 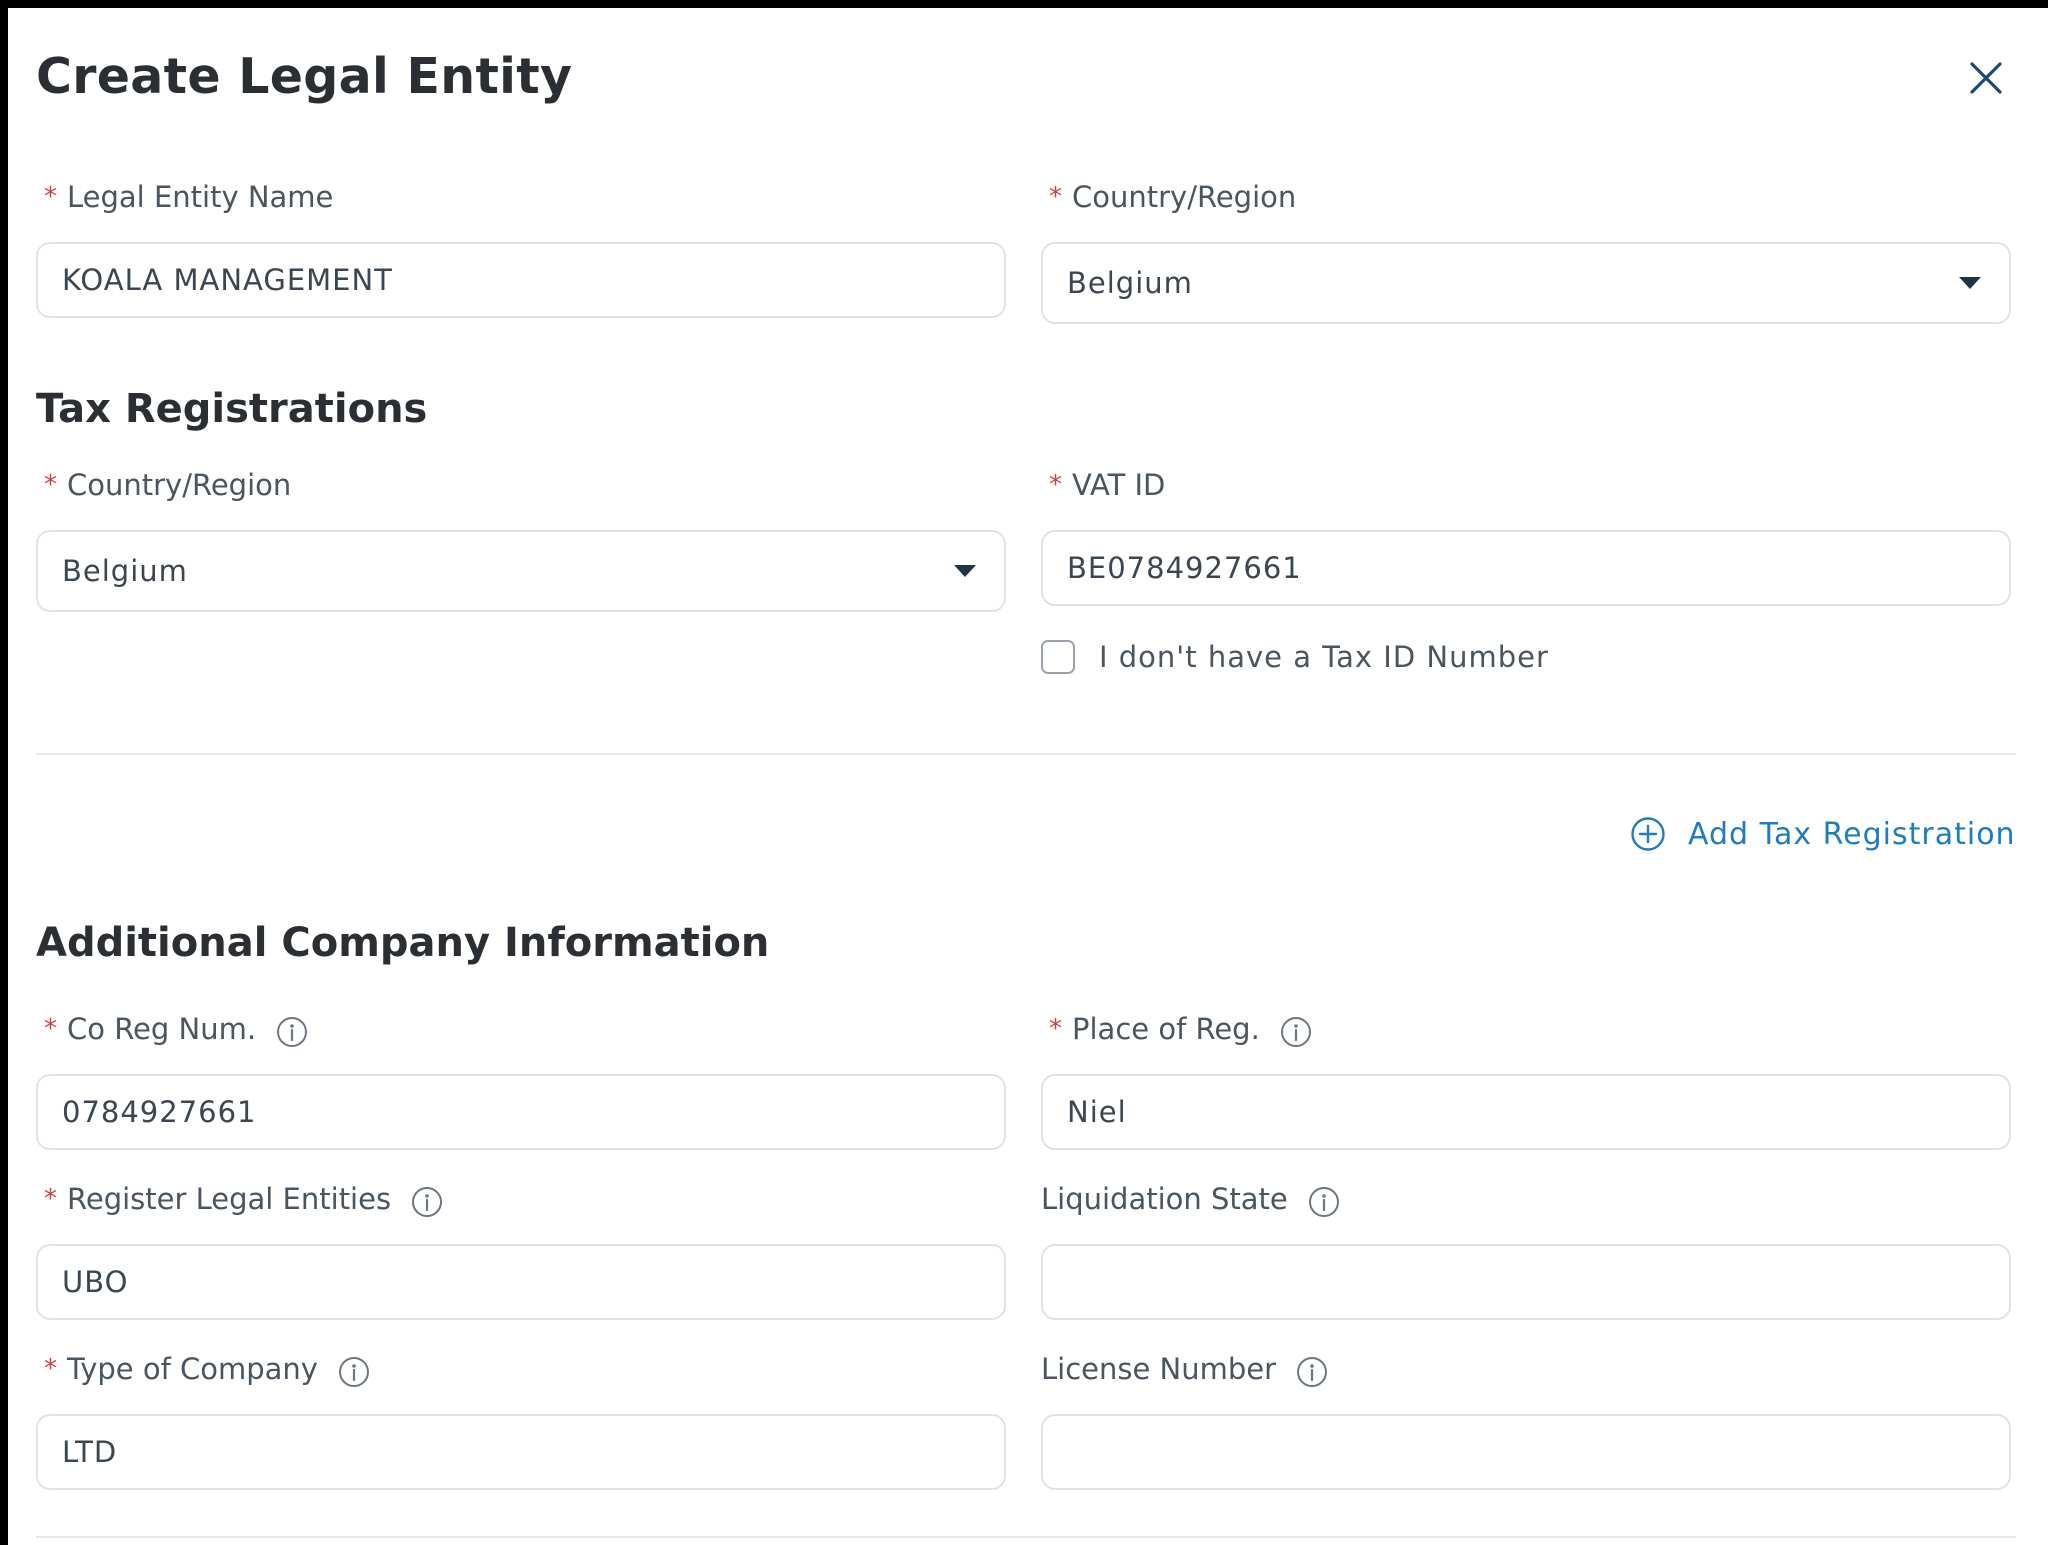 What do you see at coordinates (521, 1452) in the screenshot?
I see `type-of-company-input: LTD` at bounding box center [521, 1452].